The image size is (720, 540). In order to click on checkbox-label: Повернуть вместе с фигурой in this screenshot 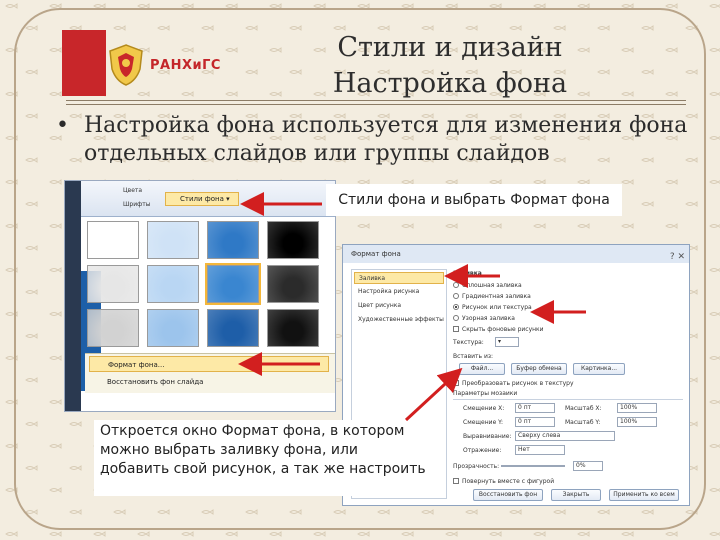, I will do `click(508, 481)`.